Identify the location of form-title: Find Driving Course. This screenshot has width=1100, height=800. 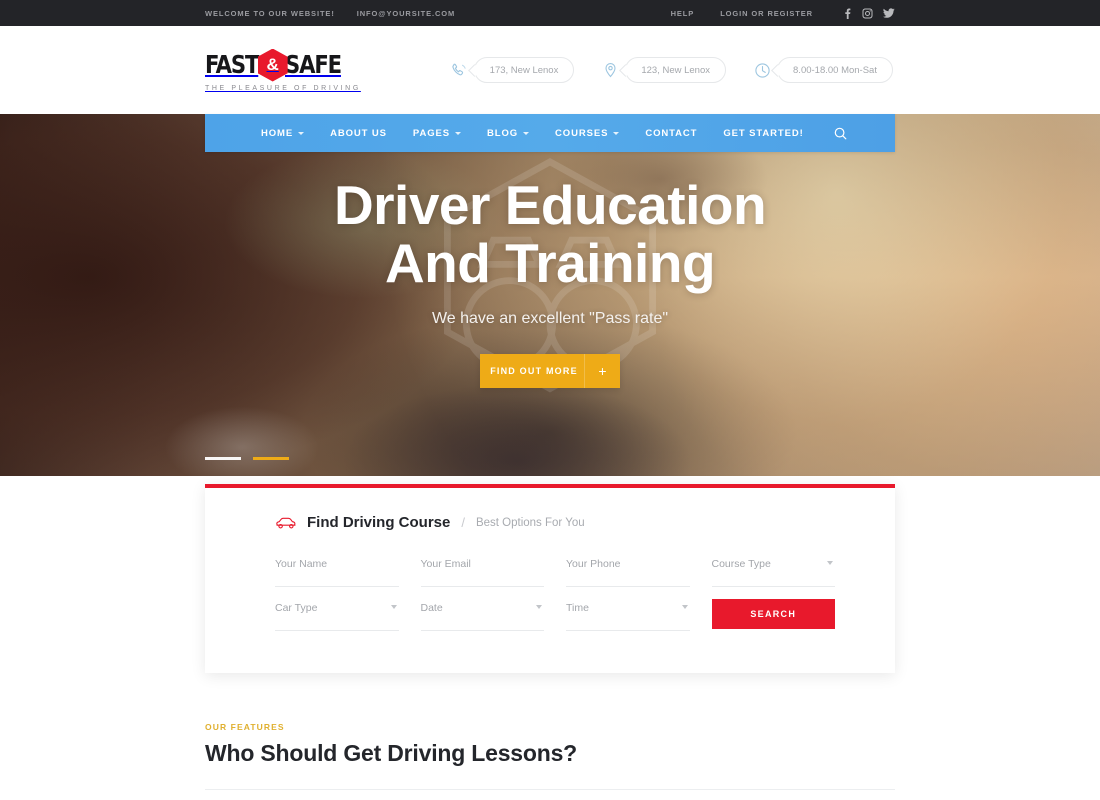
(379, 522).